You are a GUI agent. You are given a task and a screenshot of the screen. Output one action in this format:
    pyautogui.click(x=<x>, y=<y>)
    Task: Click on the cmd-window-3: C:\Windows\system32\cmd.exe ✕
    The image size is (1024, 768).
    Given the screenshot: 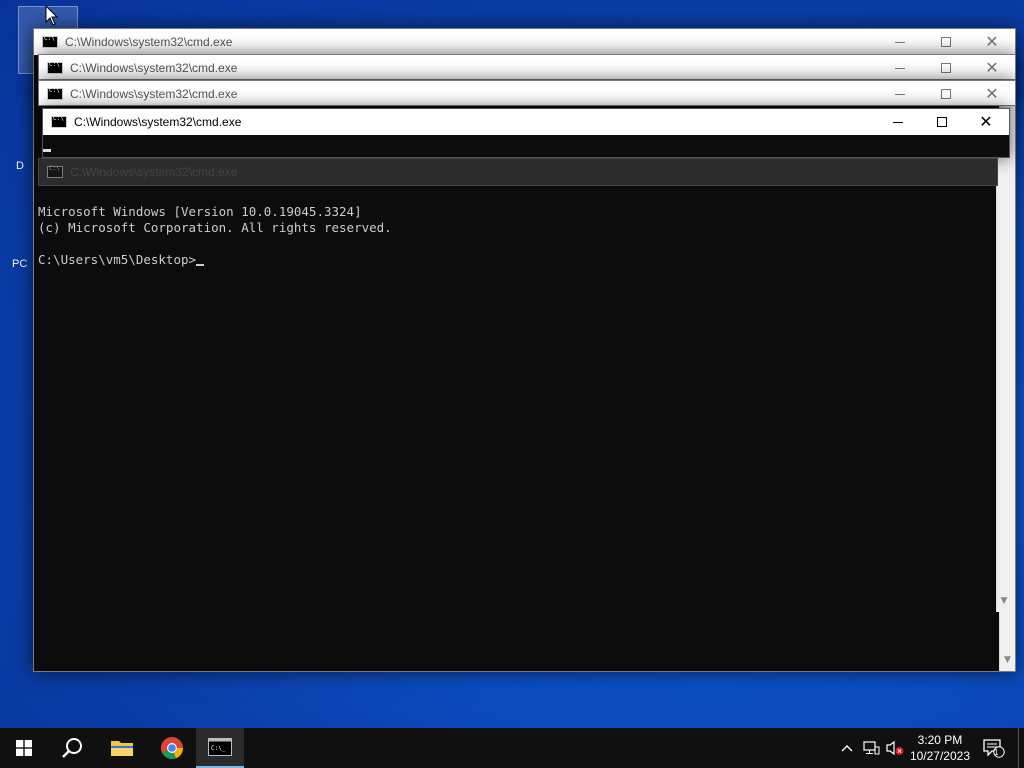 What is the action you would take?
    pyautogui.click(x=527, y=93)
    